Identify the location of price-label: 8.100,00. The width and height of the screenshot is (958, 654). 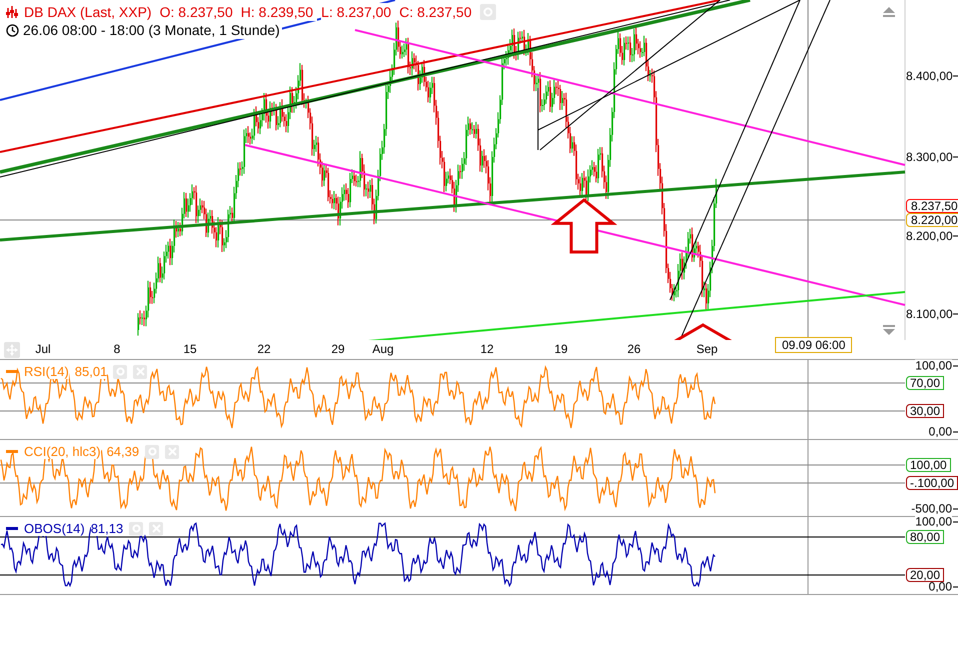
(929, 314).